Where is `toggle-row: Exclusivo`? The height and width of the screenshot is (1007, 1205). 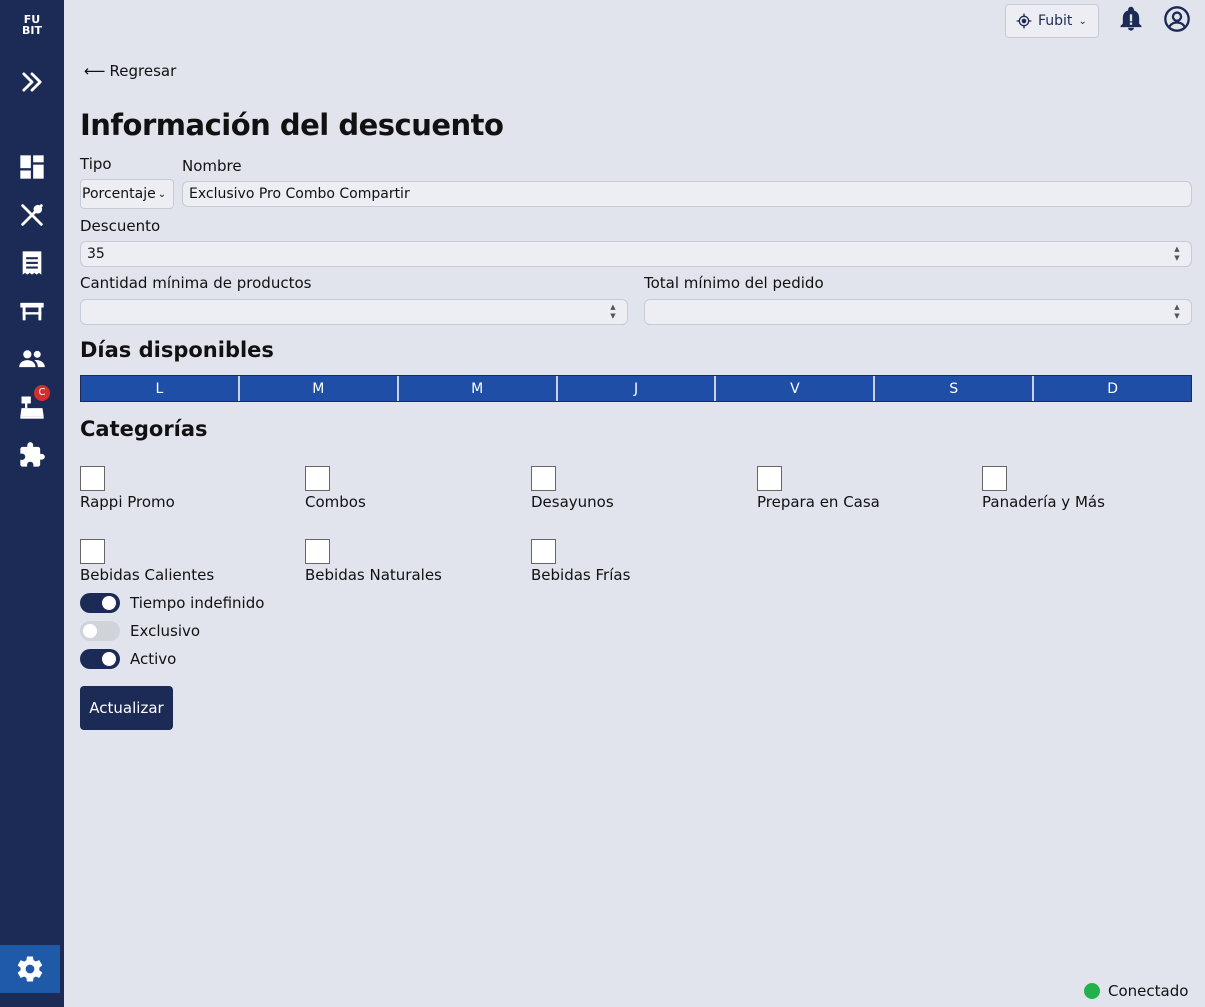
toggle-row: Exclusivo is located at coordinates (140, 631).